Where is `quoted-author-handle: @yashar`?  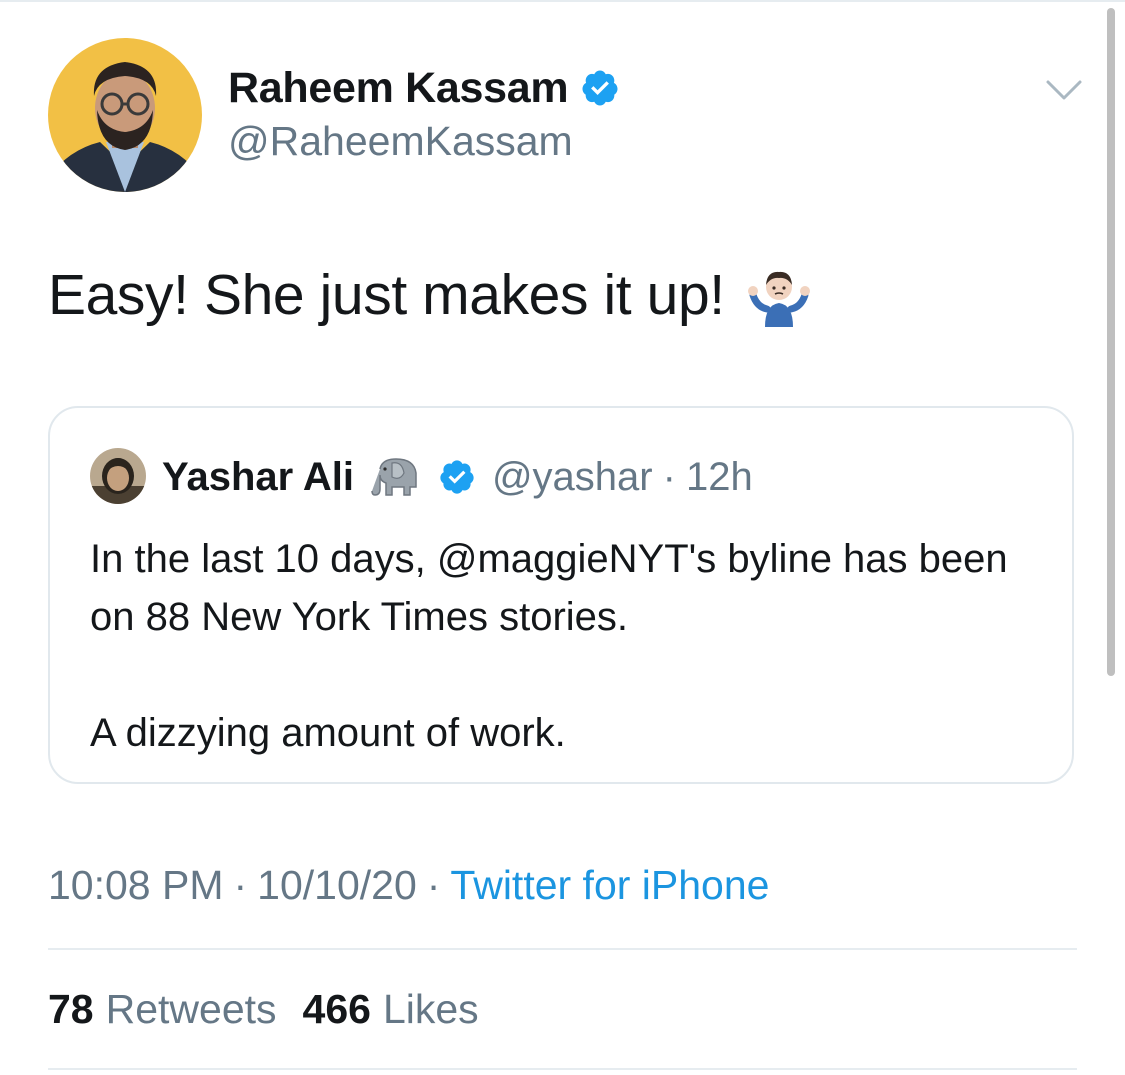 quoted-author-handle: @yashar is located at coordinates (572, 476).